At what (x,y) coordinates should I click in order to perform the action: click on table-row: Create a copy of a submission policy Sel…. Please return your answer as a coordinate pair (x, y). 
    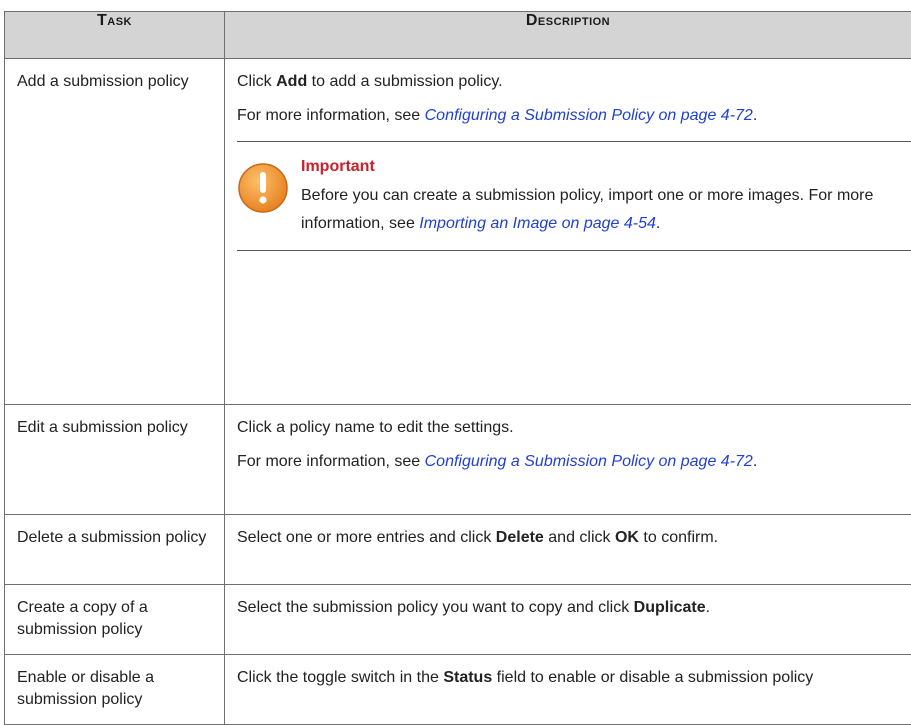
    Looking at the image, I should click on (458, 620).